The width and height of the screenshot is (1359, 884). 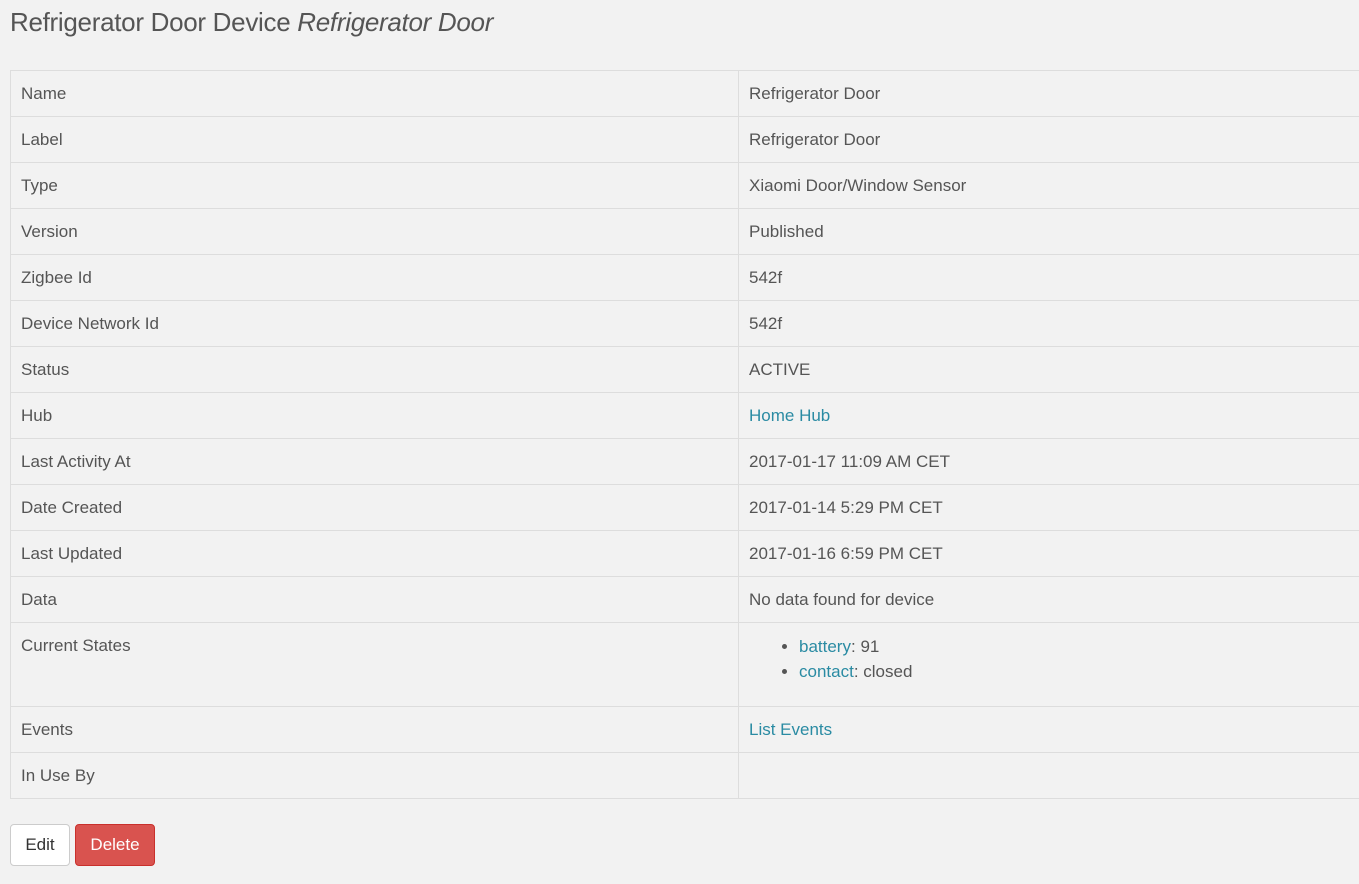 I want to click on page-subtitle: Refrigerator Door, so click(x=395, y=22).